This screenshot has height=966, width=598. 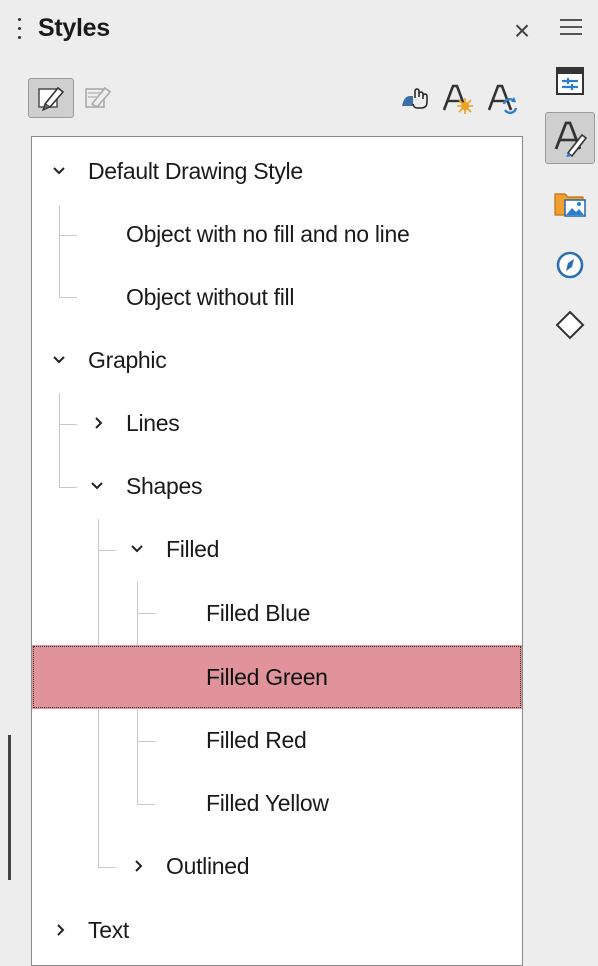 I want to click on deck-gallery-button, so click(x=570, y=203).